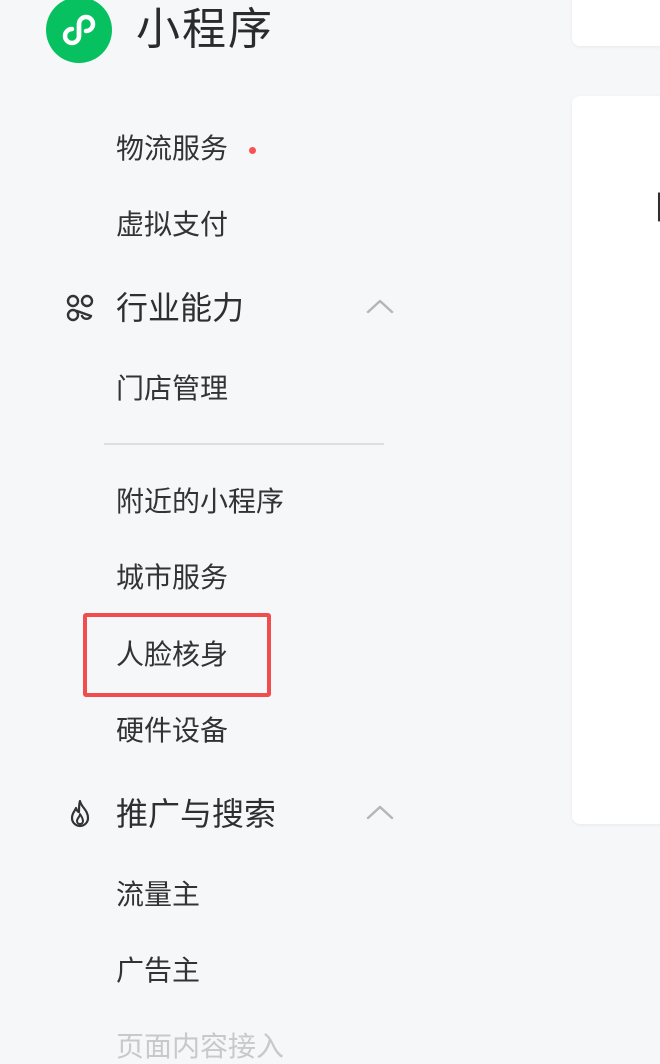 The width and height of the screenshot is (660, 1064). I want to click on page-title: 小程序, so click(205, 29).